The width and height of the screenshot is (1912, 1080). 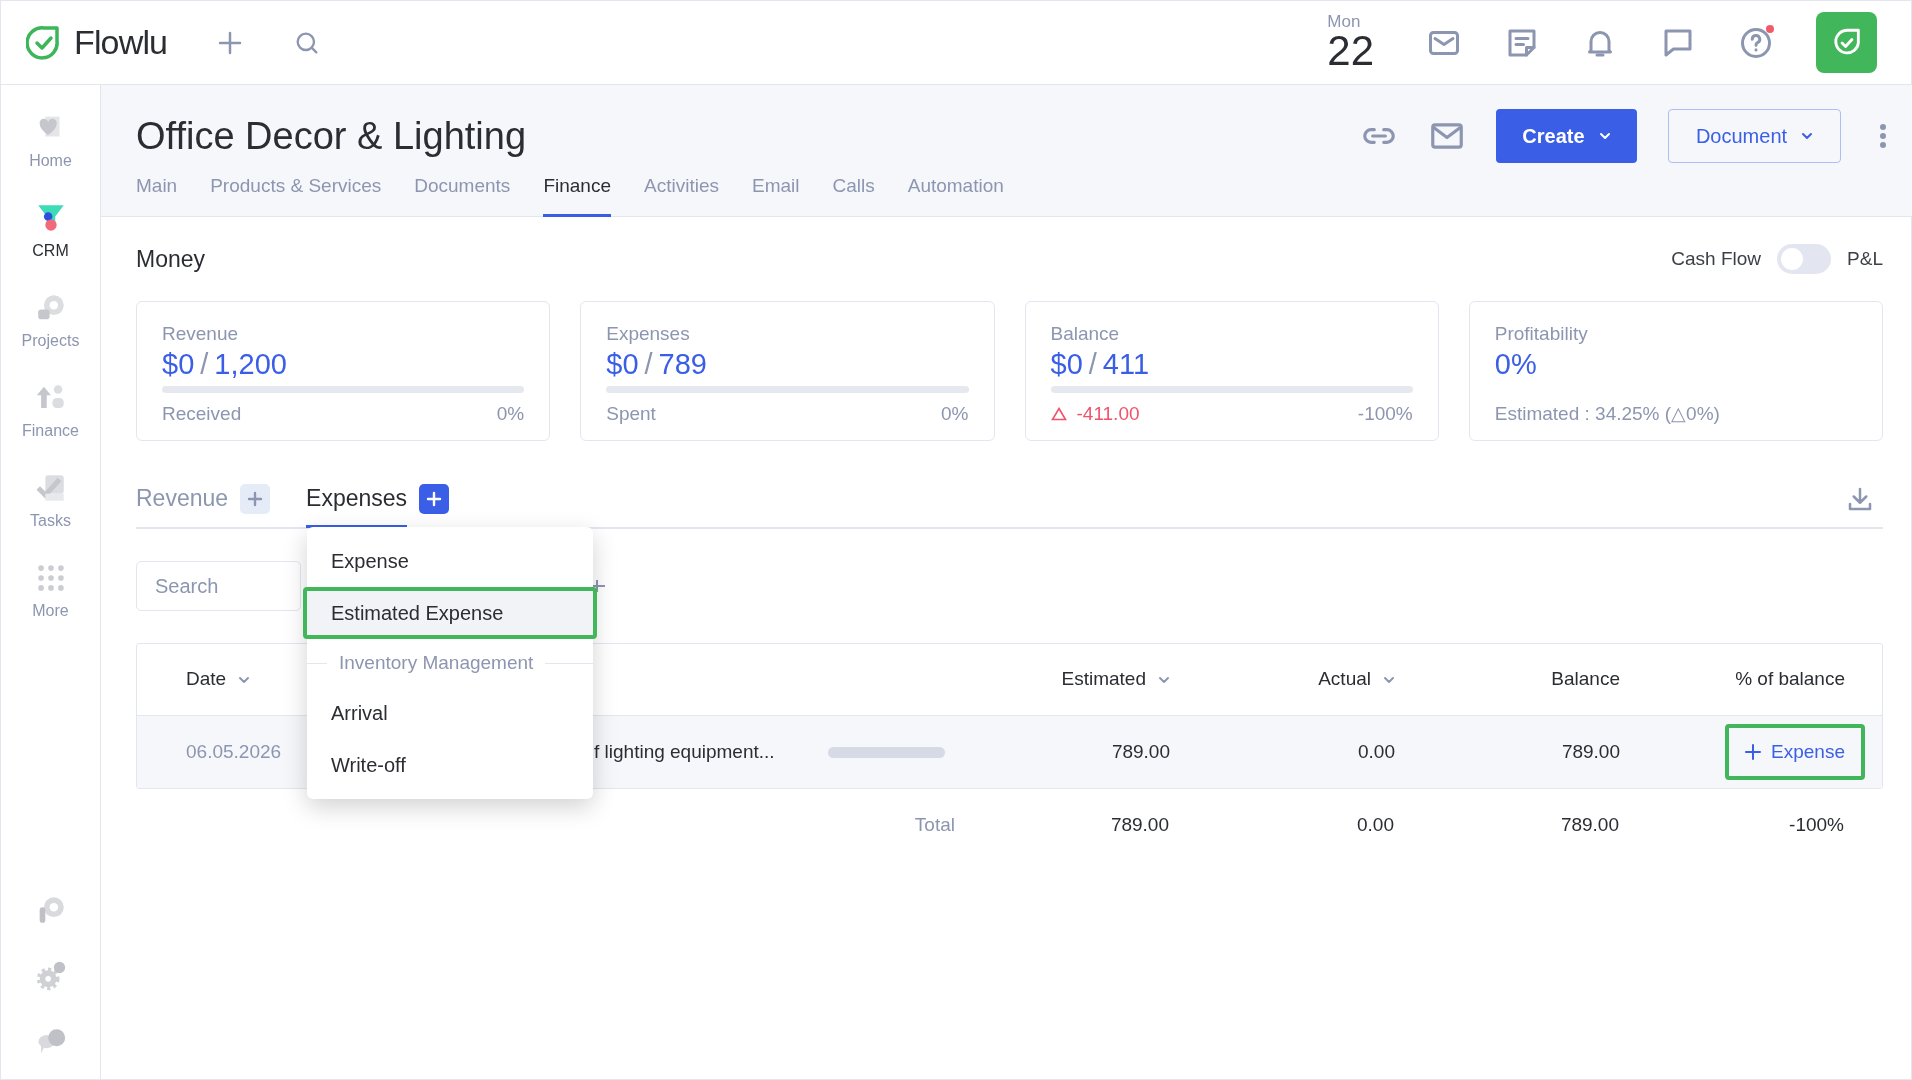 I want to click on sidebar-label: Projects, so click(x=50, y=341).